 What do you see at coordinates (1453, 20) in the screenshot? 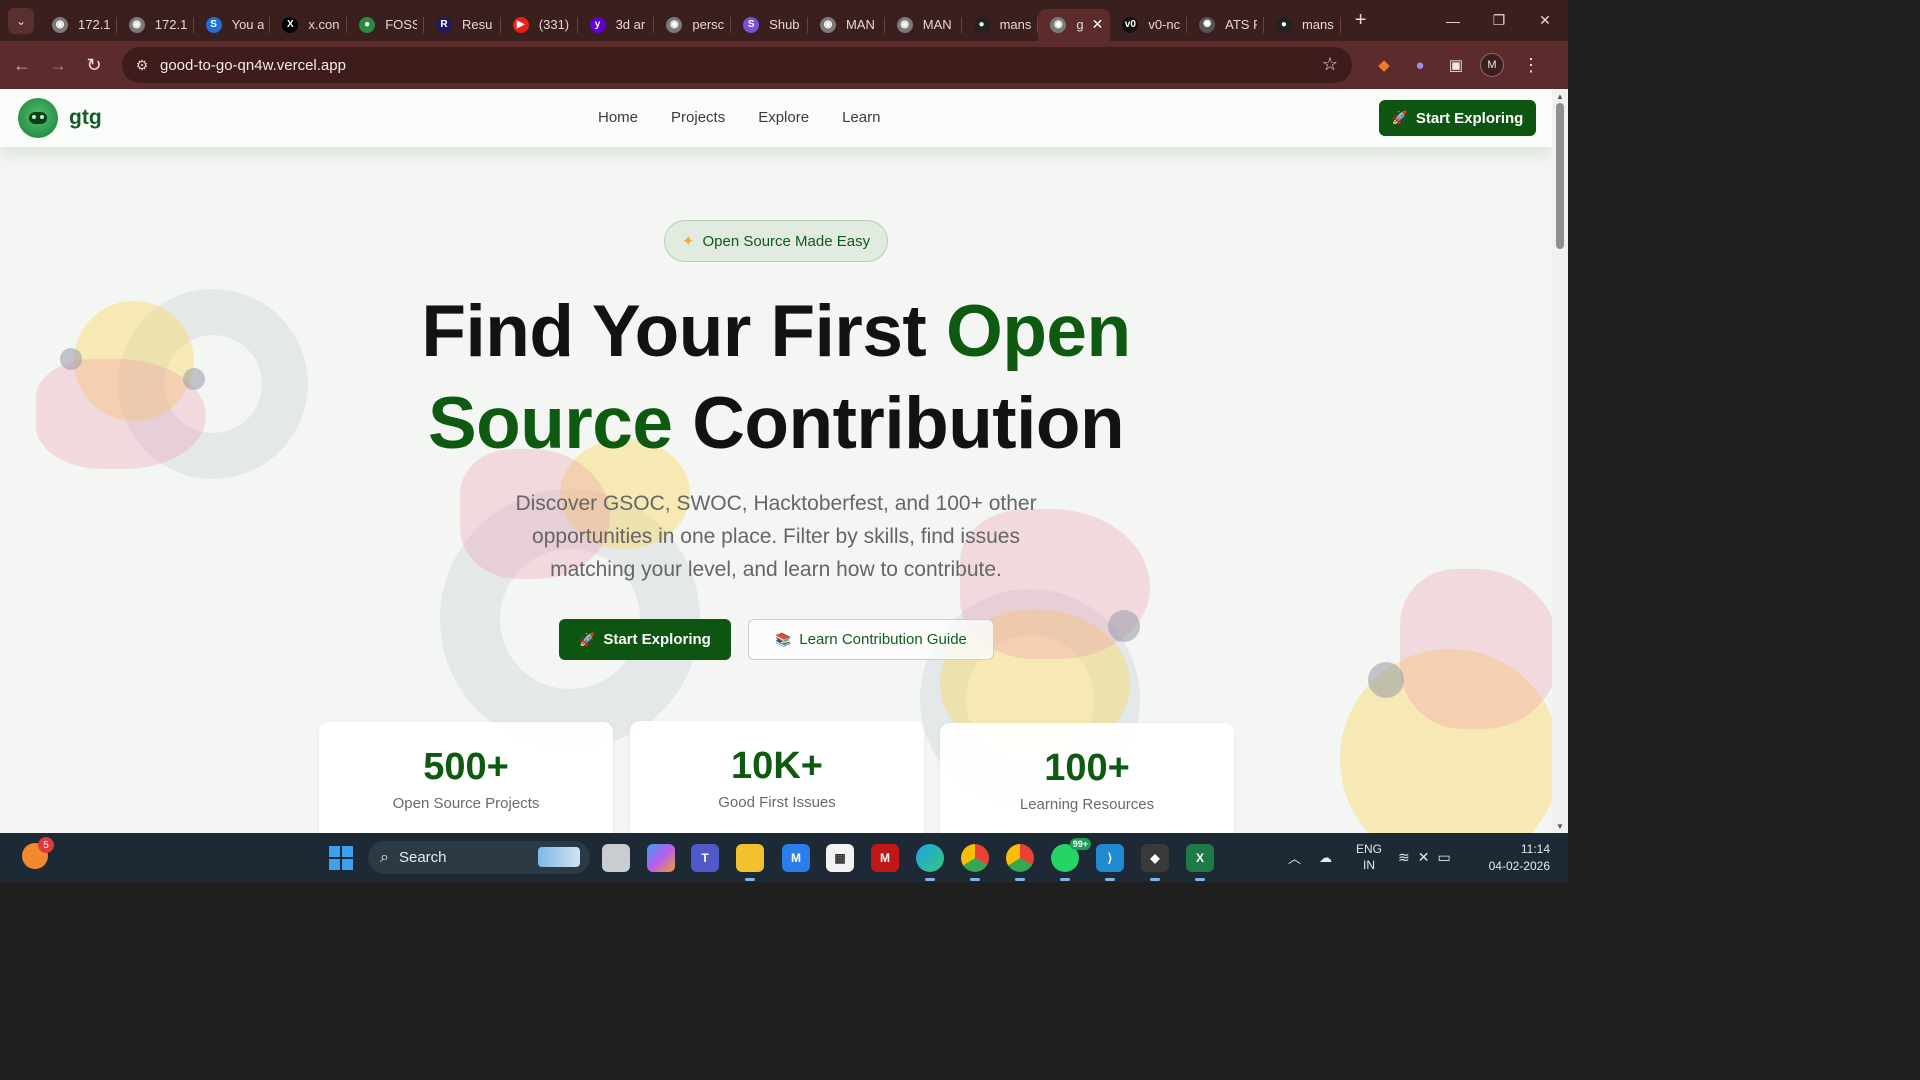
I see `minimize-button: —` at bounding box center [1453, 20].